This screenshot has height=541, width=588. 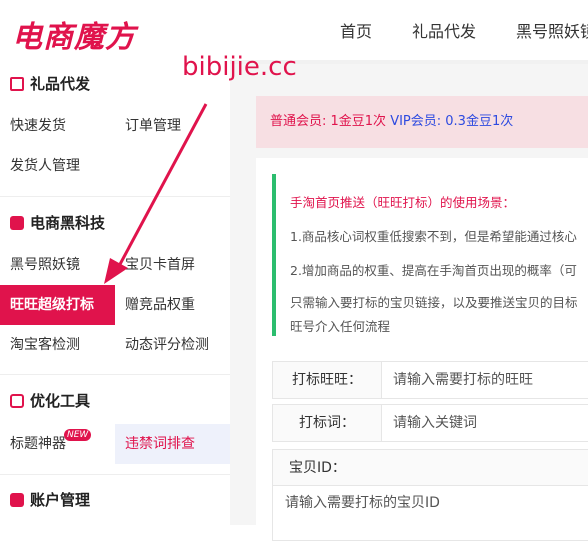 What do you see at coordinates (156, 193) in the screenshot?
I see `annotation-arrow` at bounding box center [156, 193].